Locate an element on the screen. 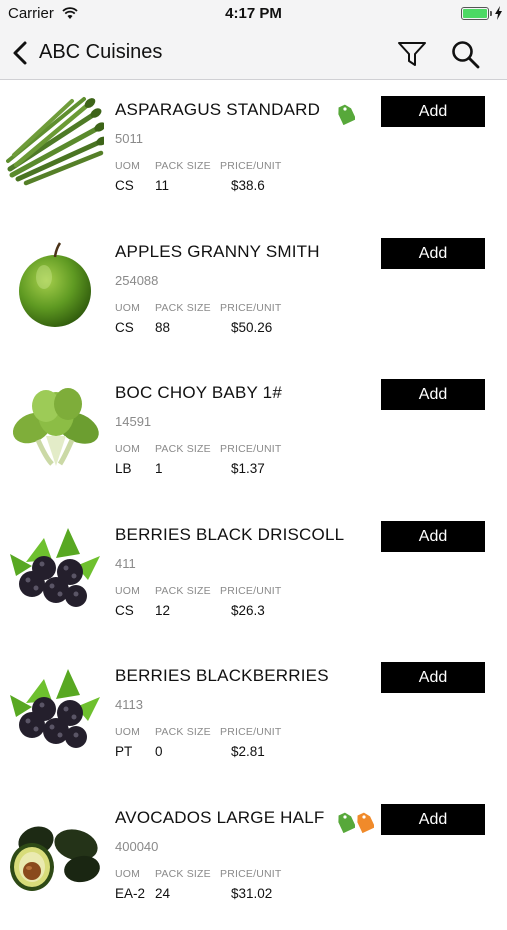 The image size is (507, 930). product-code: 400040 is located at coordinates (136, 846).